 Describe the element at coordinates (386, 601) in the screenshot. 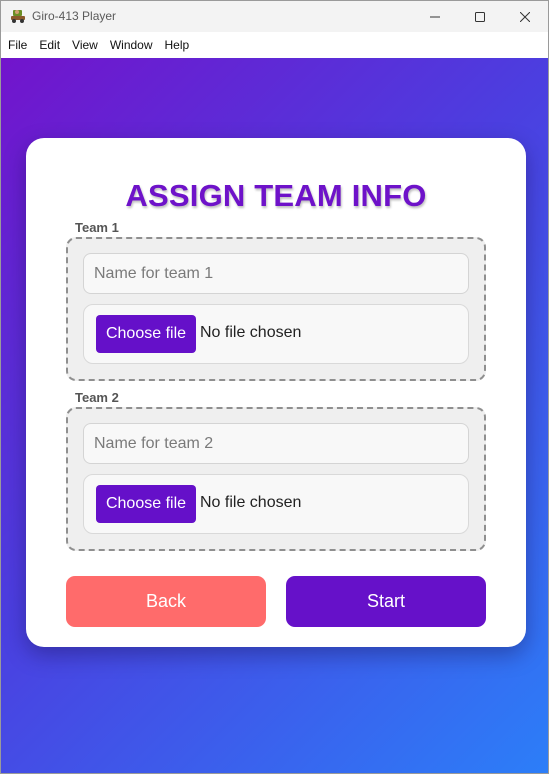

I see `start-button: Start` at that location.